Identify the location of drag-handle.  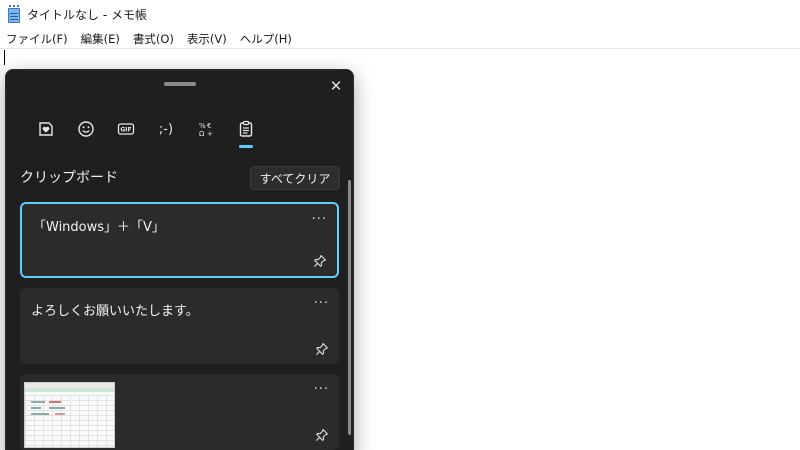
(180, 84).